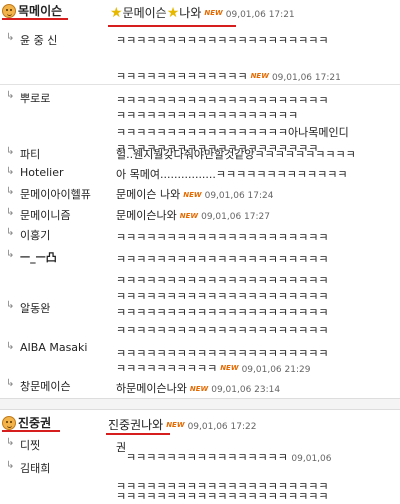 Image resolution: width=400 pixels, height=504 pixels. I want to click on reply-author: 디찟, so click(30, 445).